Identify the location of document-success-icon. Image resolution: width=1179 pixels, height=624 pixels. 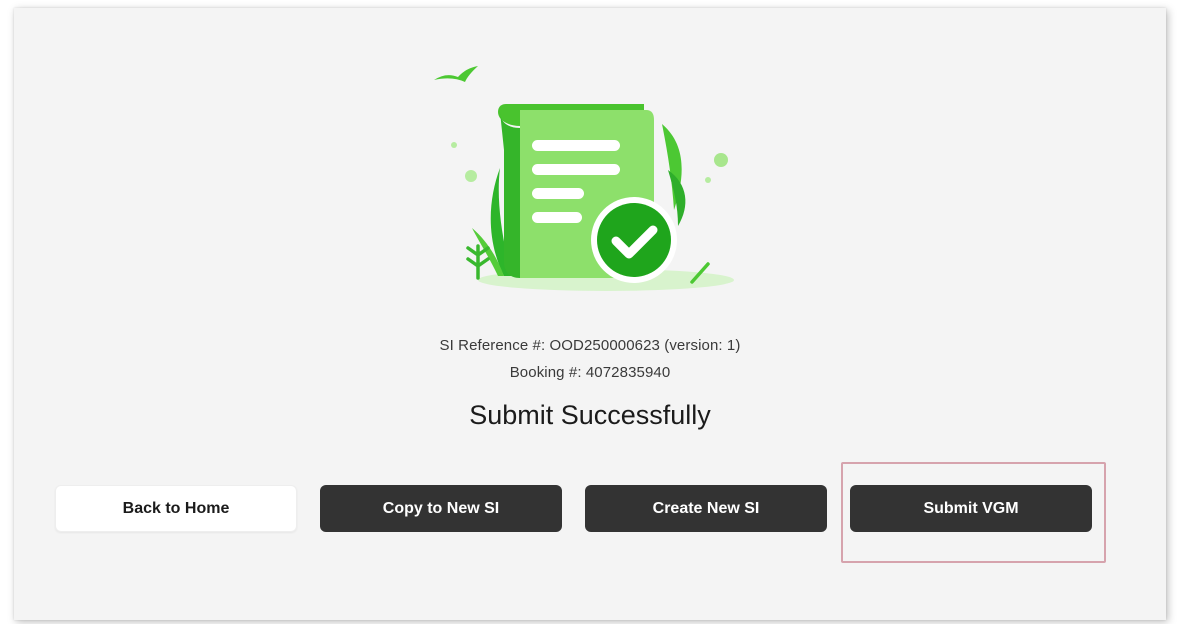
(584, 178).